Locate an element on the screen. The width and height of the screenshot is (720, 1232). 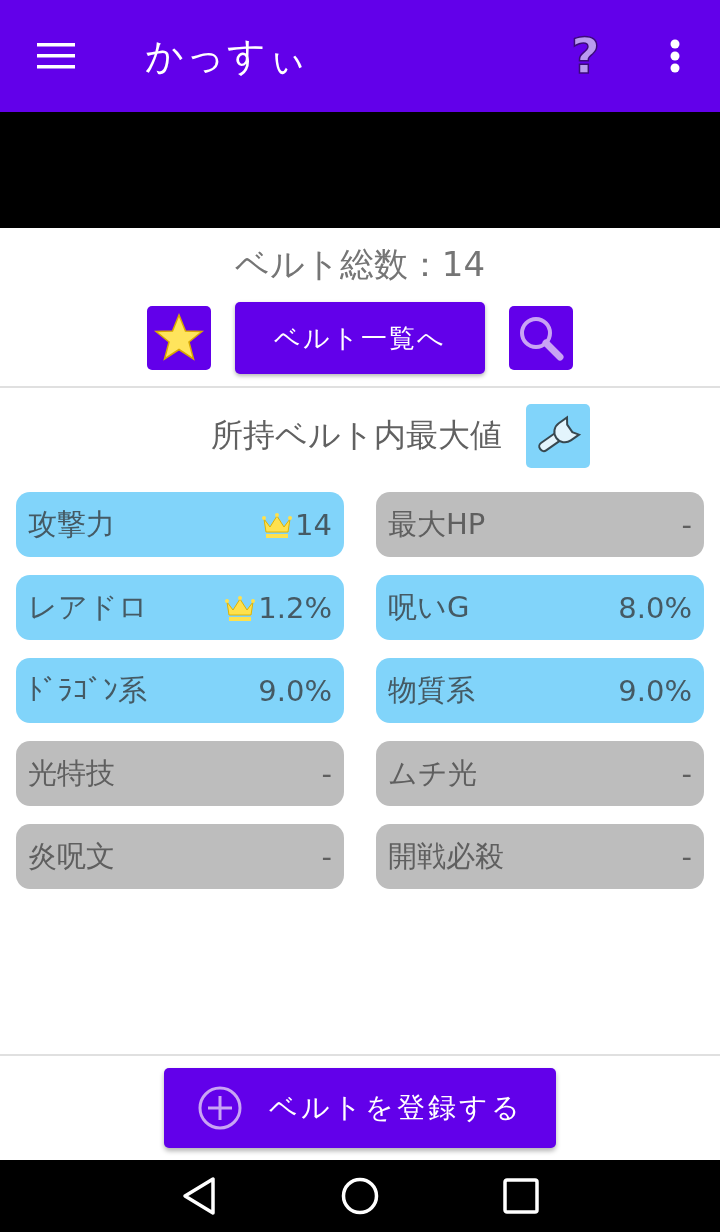
favorite-button is located at coordinates (179, 338).